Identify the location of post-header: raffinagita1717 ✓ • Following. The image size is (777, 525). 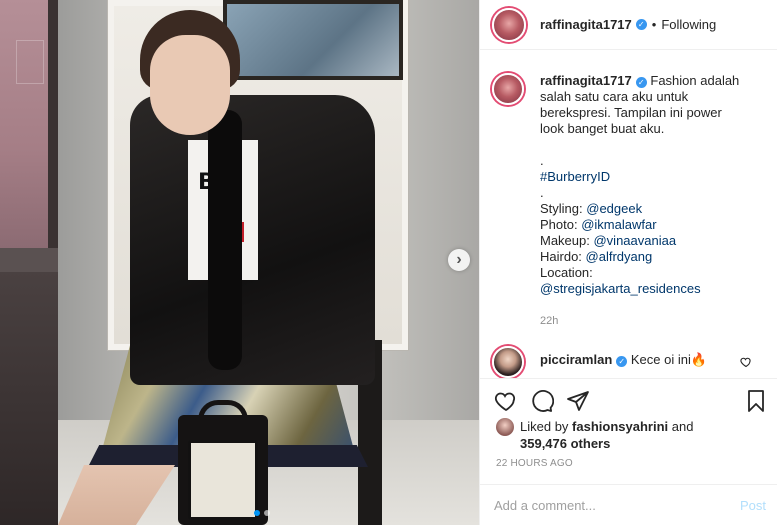
(628, 25).